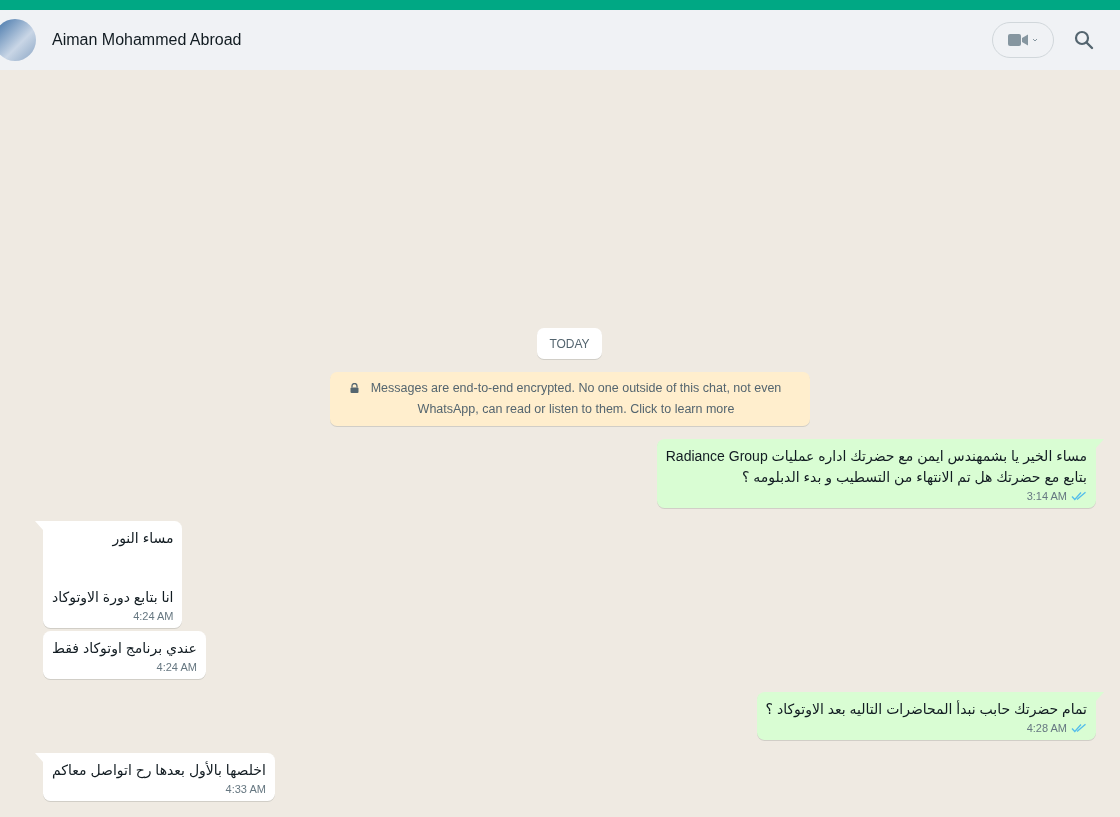  What do you see at coordinates (354, 388) in the screenshot?
I see `lock-icon` at bounding box center [354, 388].